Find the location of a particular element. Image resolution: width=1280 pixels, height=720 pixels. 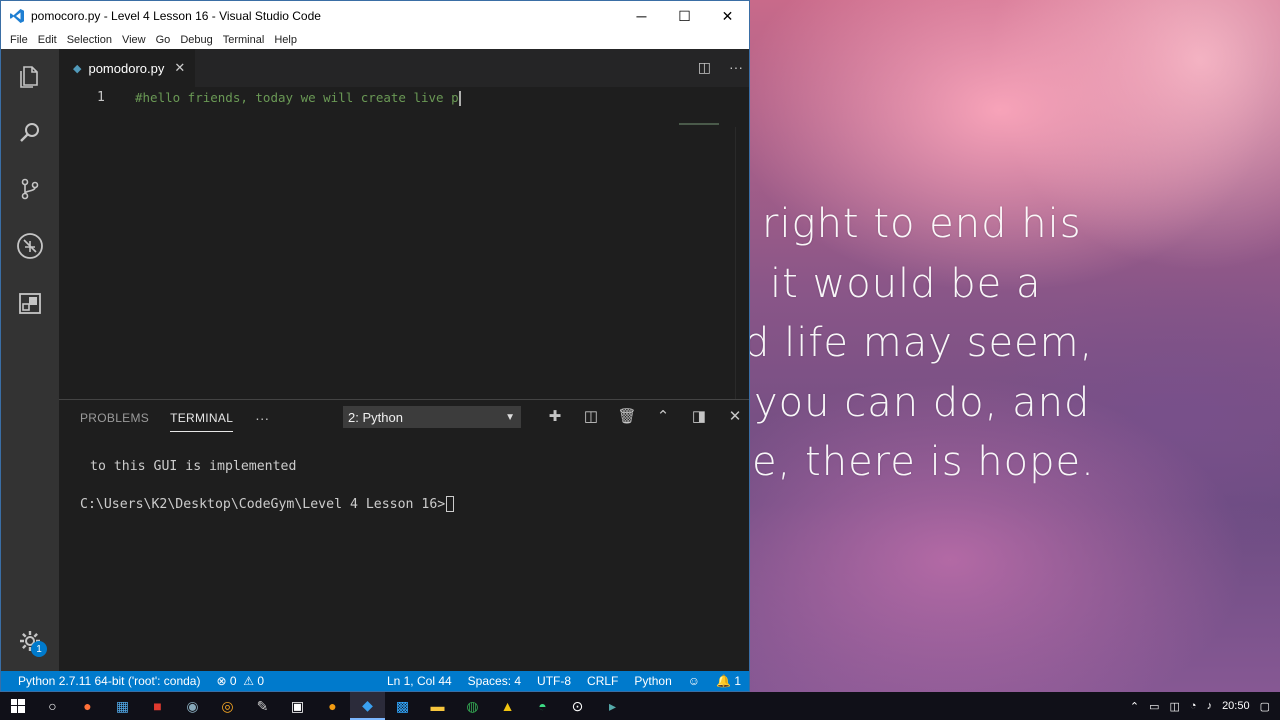

editor-actions: ◫ ··· is located at coordinates (720, 67).